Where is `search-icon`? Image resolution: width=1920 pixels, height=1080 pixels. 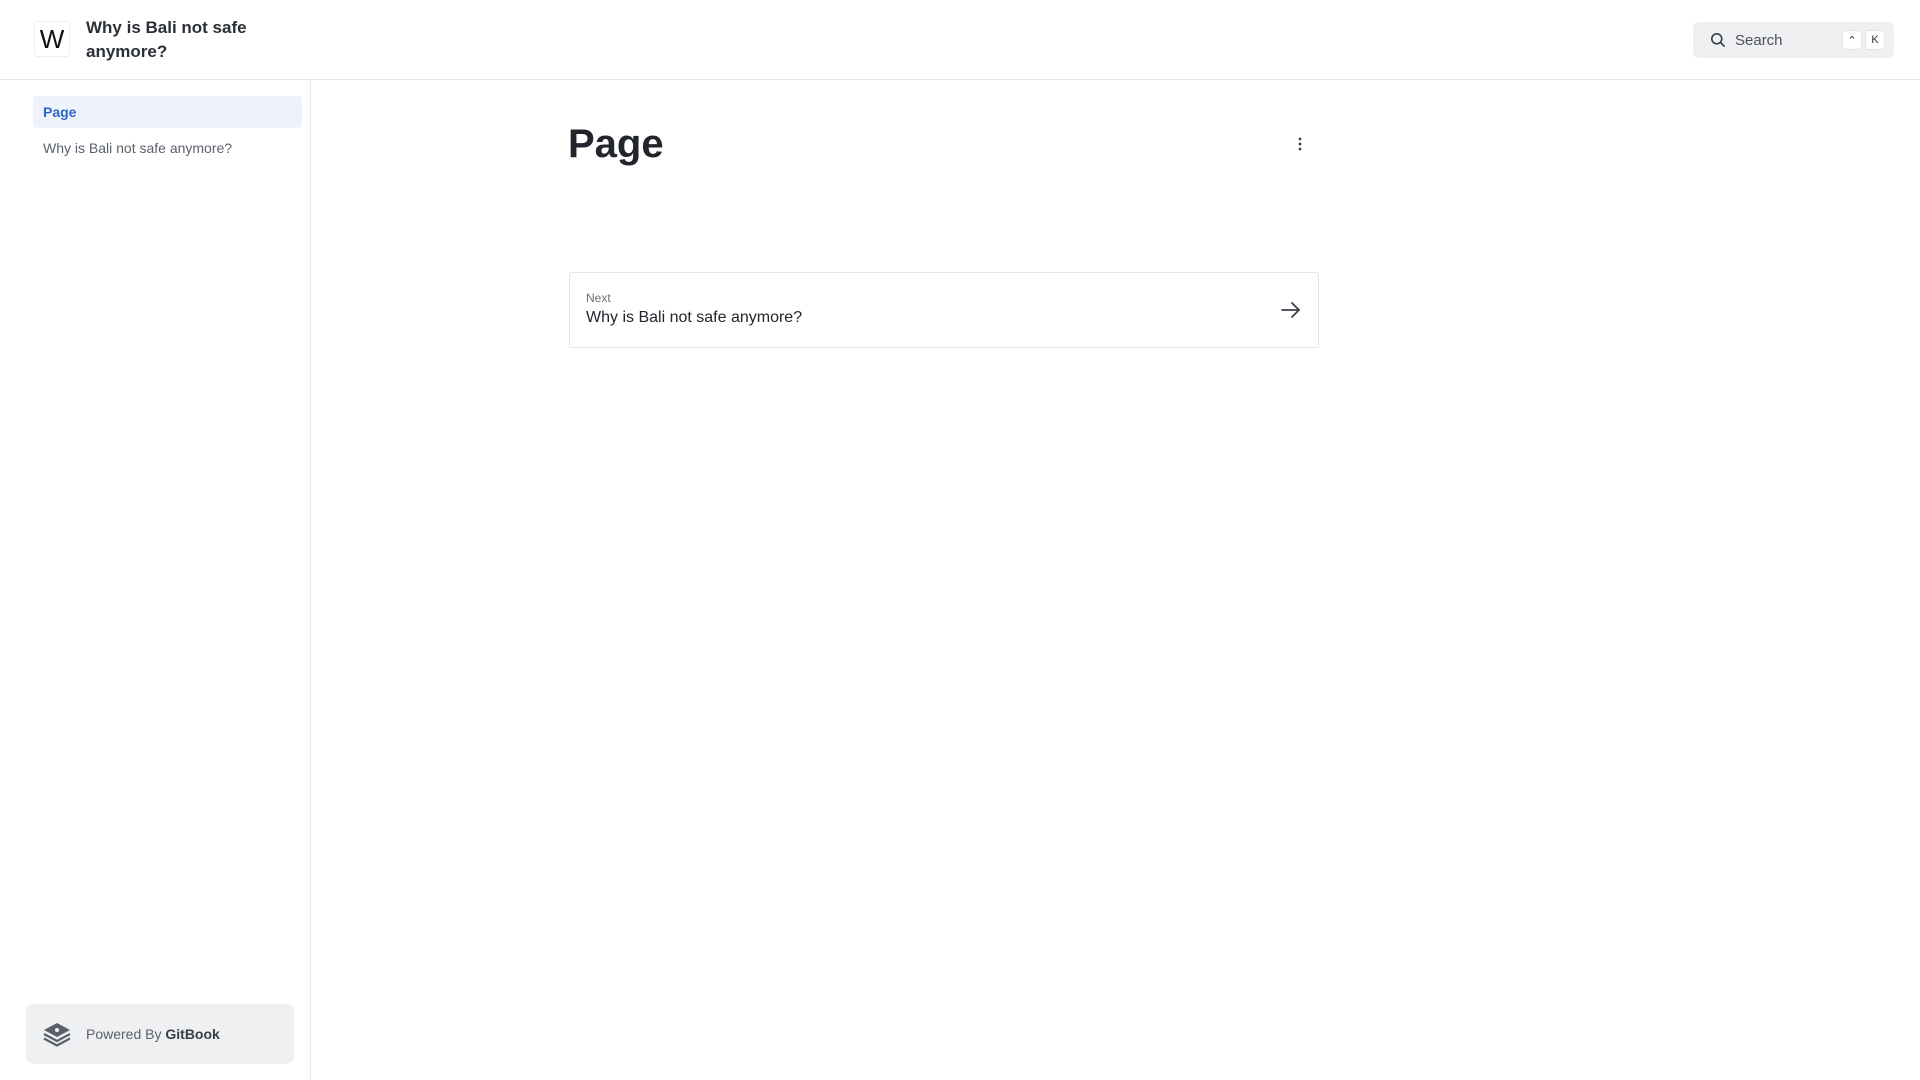 search-icon is located at coordinates (1718, 40).